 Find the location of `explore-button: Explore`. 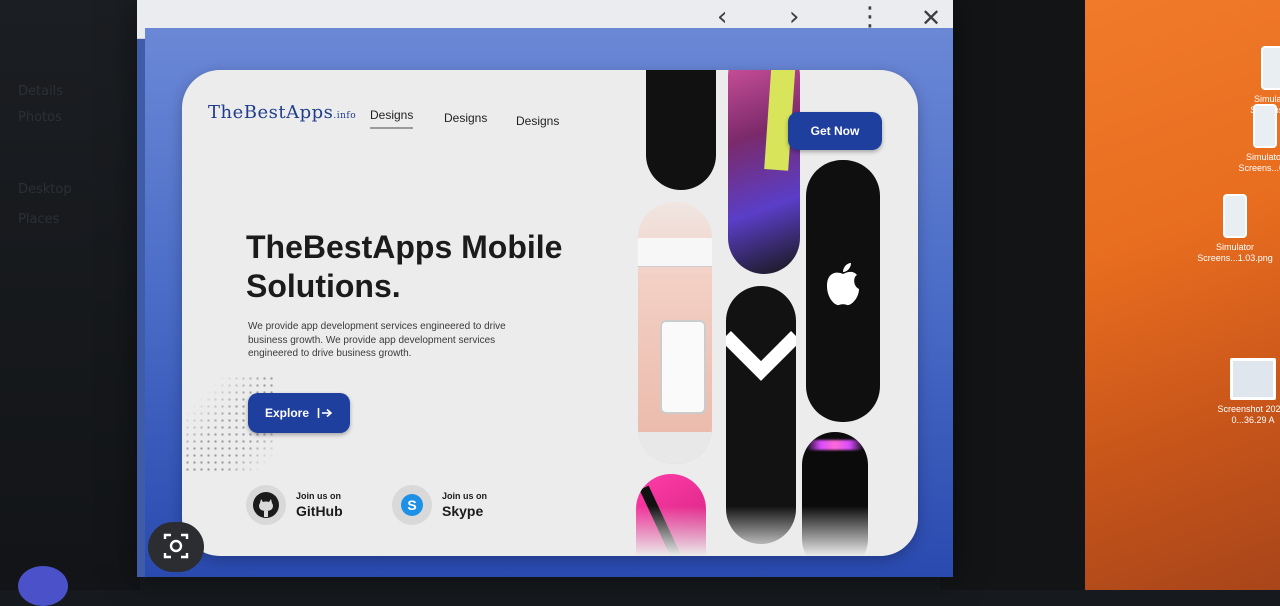

explore-button: Explore is located at coordinates (299, 413).